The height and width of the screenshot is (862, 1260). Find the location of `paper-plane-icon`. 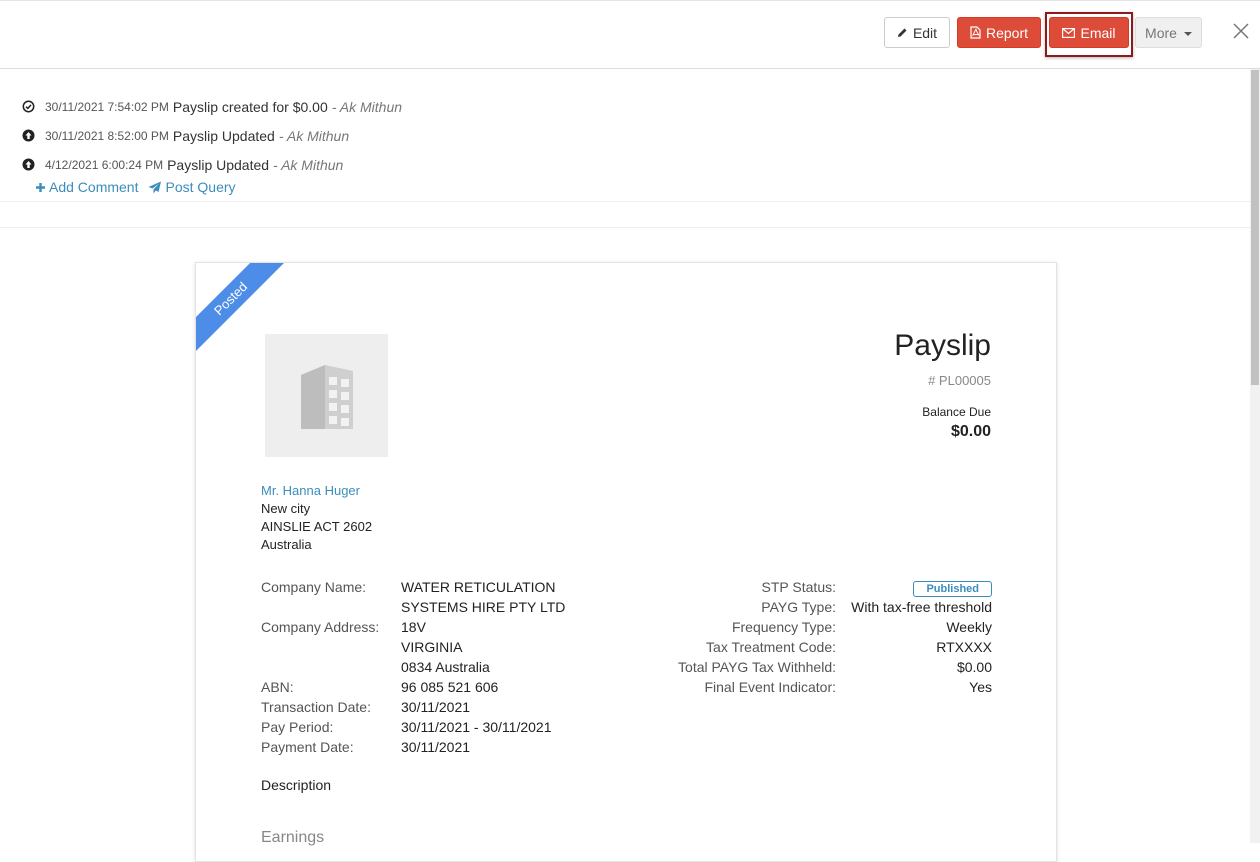

paper-plane-icon is located at coordinates (155, 187).